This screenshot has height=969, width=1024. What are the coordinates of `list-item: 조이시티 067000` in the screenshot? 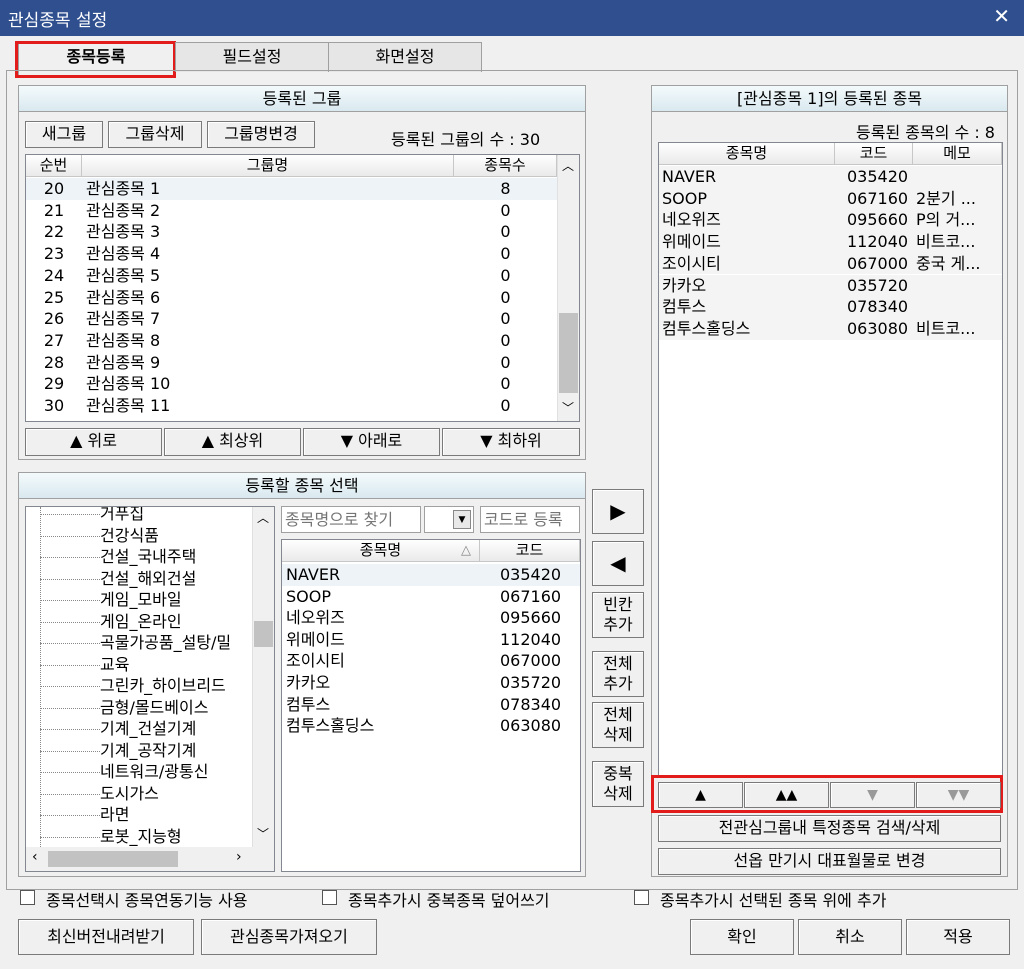 It's located at (431, 661).